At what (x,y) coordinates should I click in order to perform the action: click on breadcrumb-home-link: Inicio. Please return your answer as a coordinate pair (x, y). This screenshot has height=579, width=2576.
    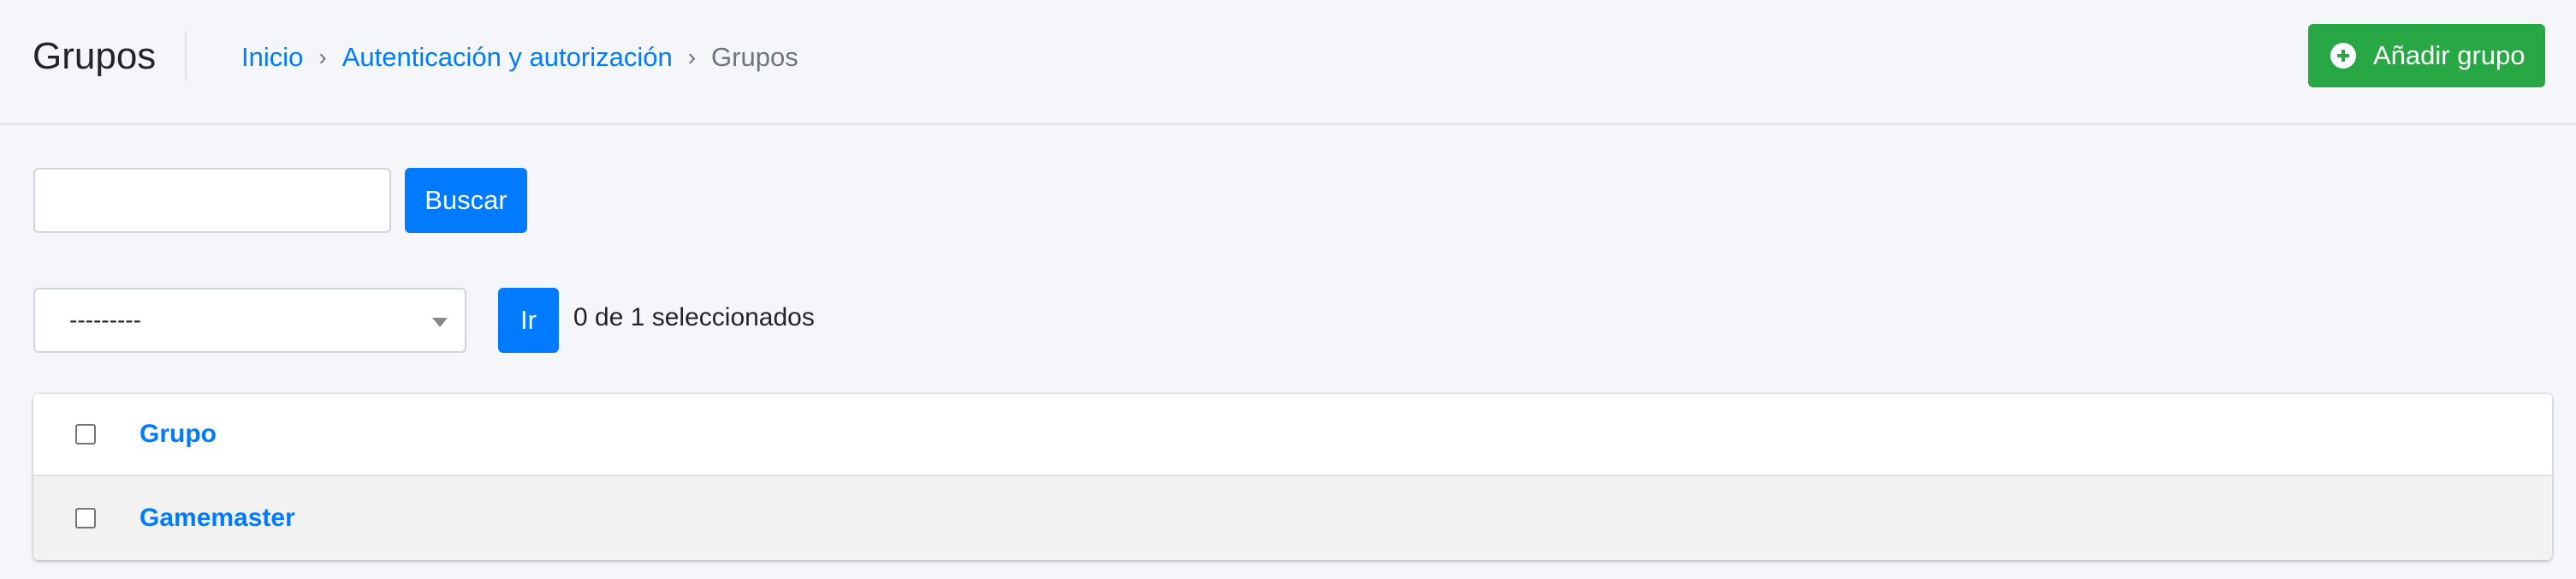
    Looking at the image, I should click on (272, 57).